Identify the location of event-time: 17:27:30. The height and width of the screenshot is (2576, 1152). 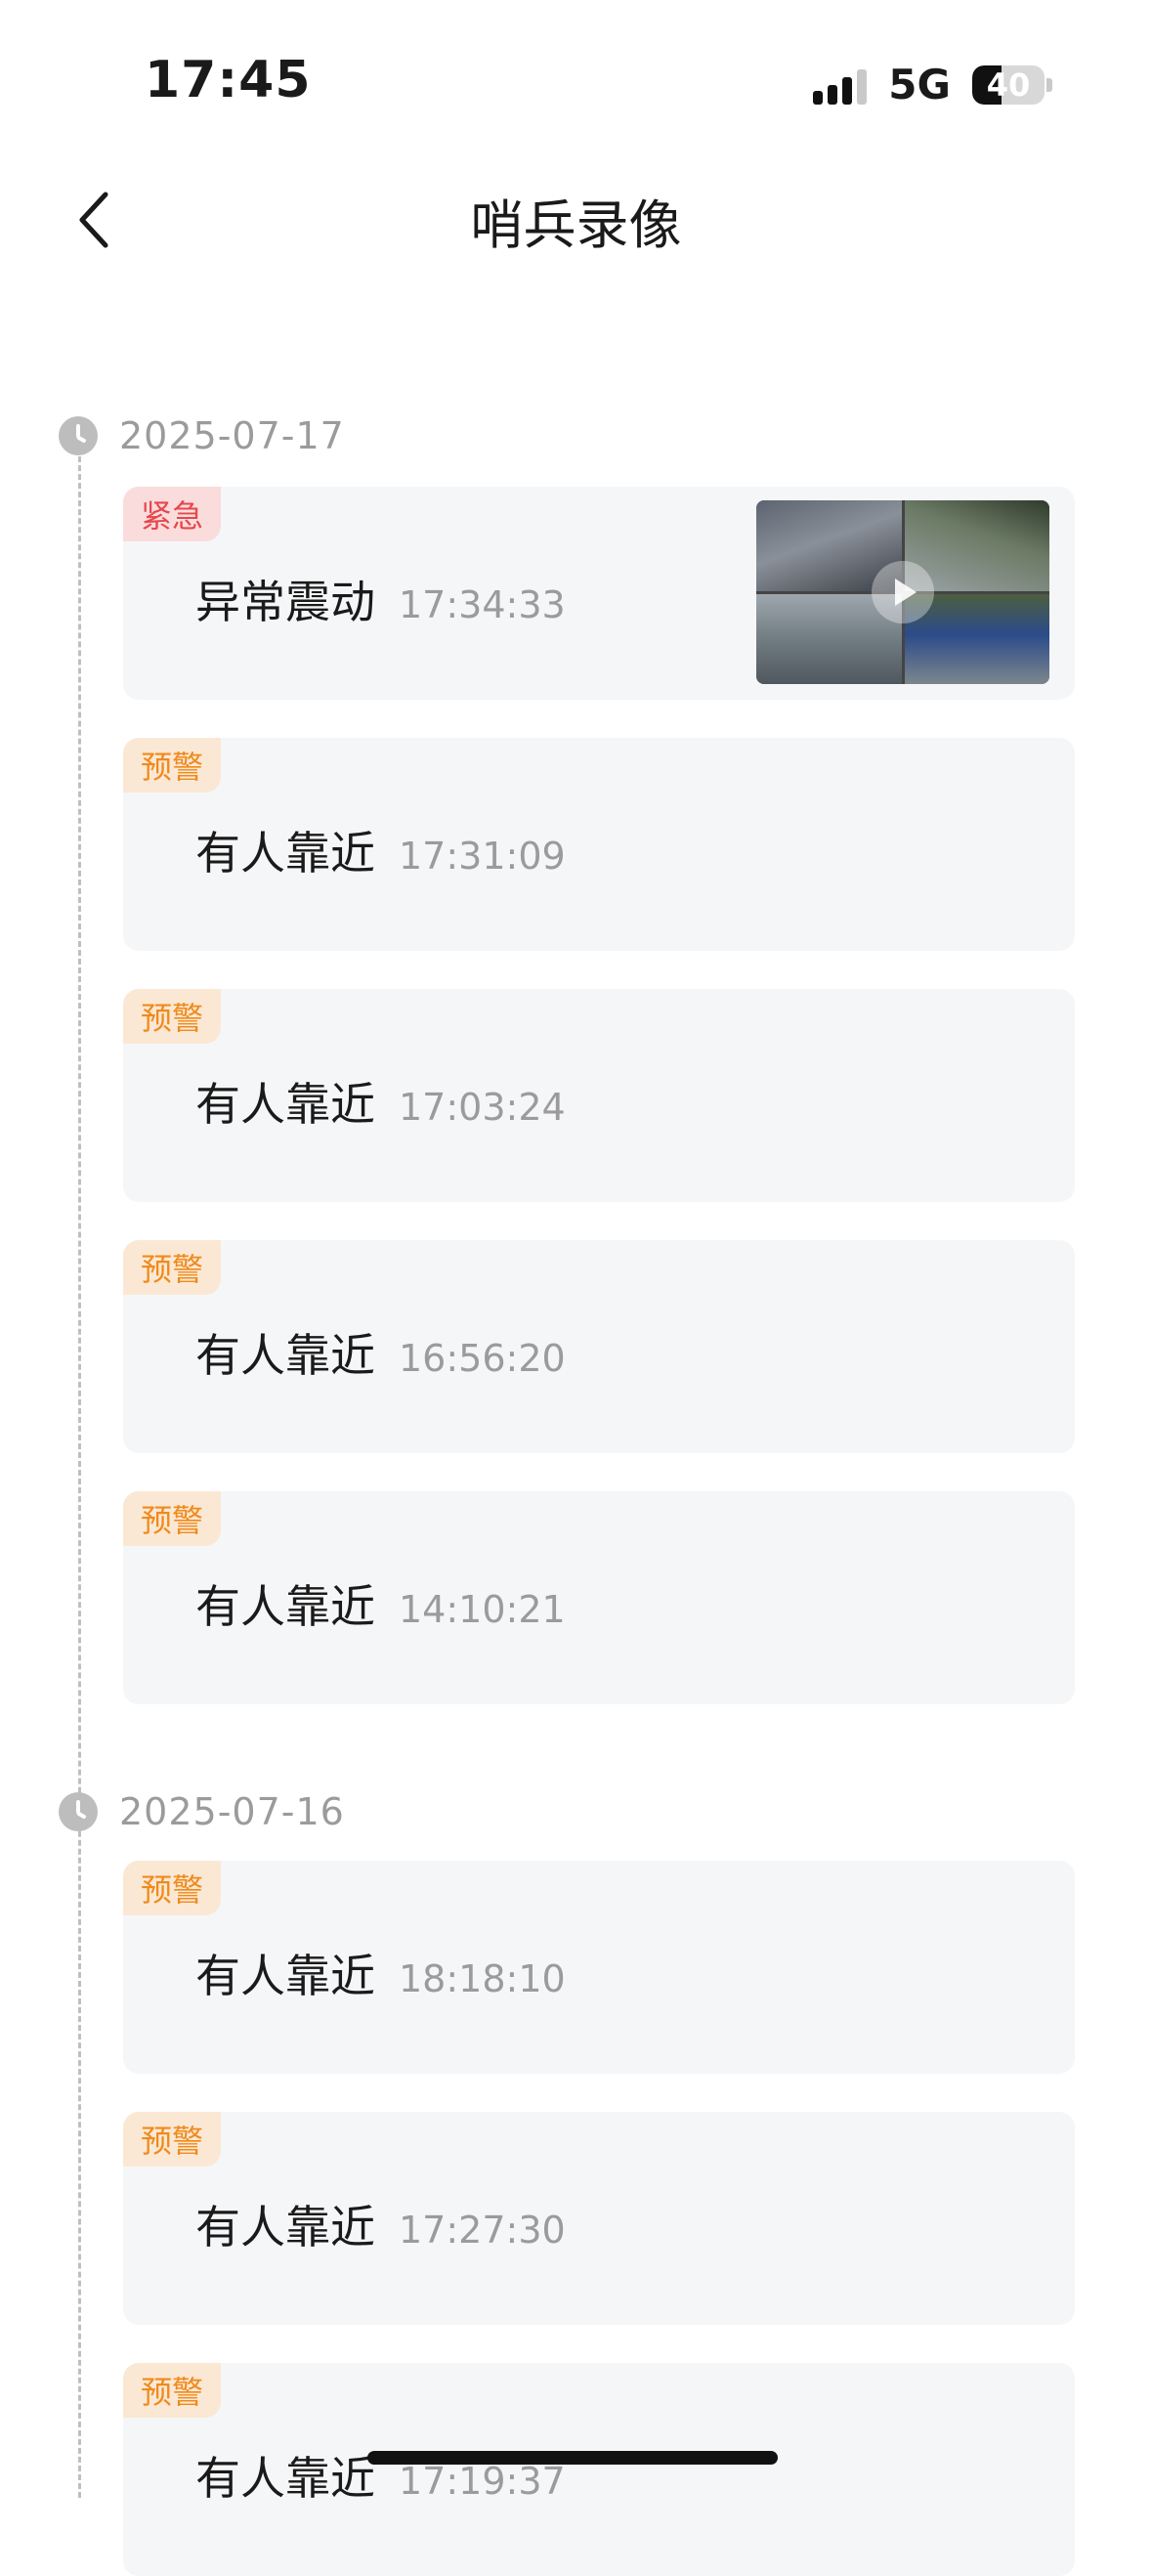
(482, 2230).